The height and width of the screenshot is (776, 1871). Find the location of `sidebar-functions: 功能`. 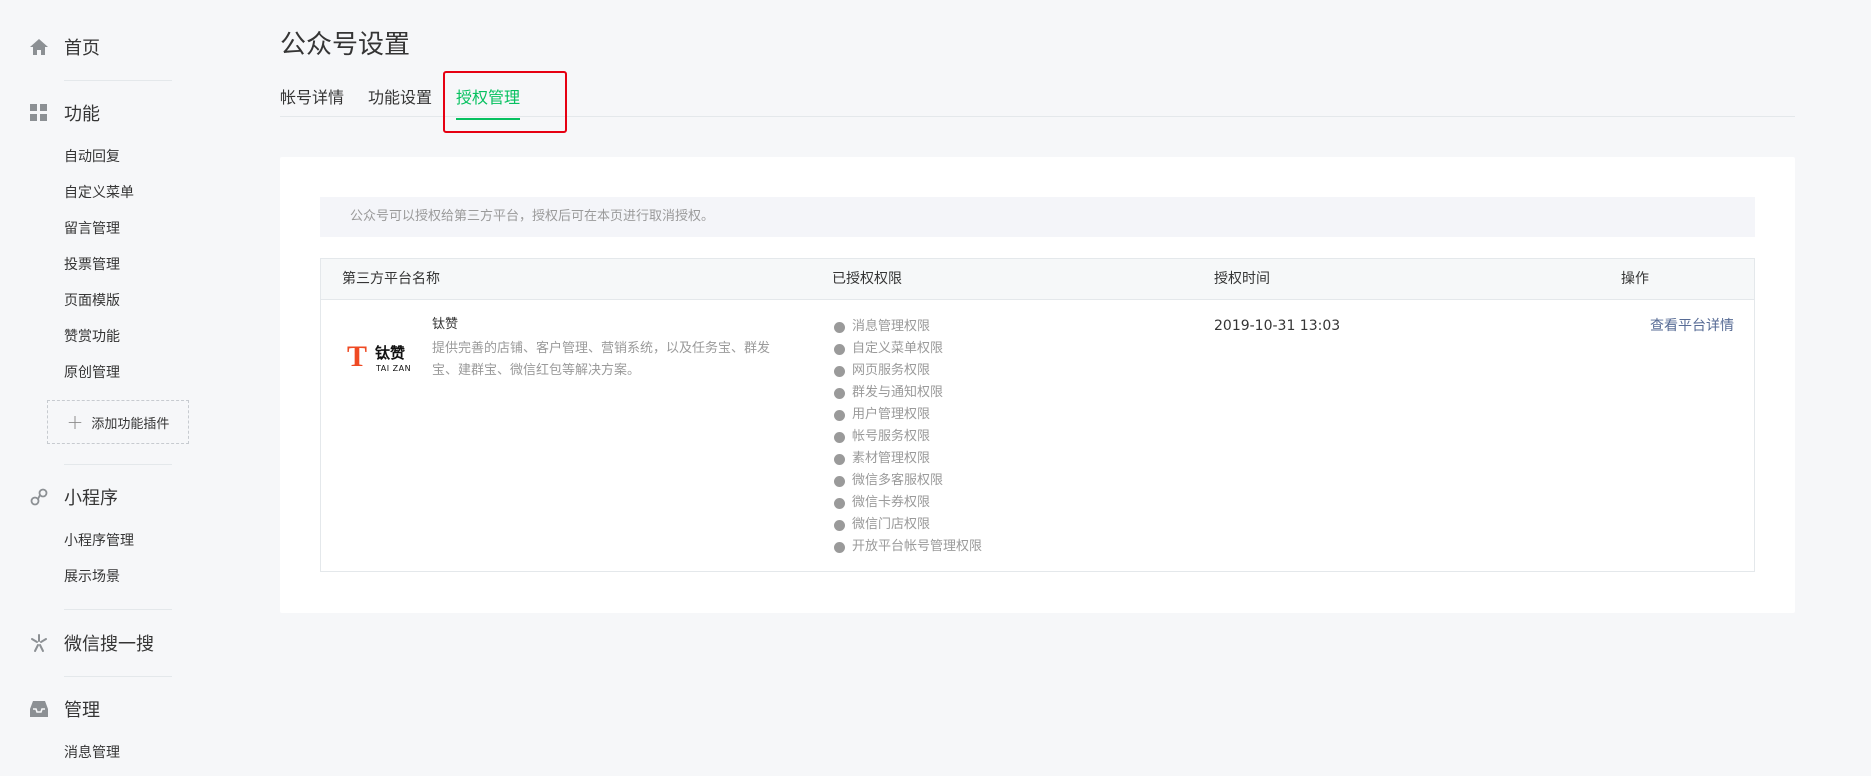

sidebar-functions: 功能 is located at coordinates (64, 113).